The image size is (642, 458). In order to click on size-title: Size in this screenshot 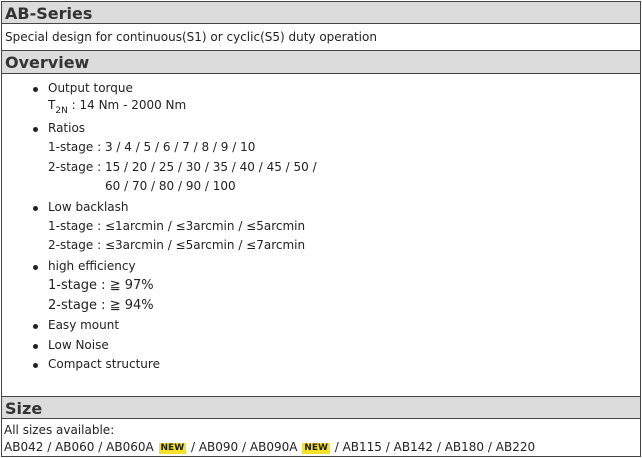, I will do `click(24, 408)`.